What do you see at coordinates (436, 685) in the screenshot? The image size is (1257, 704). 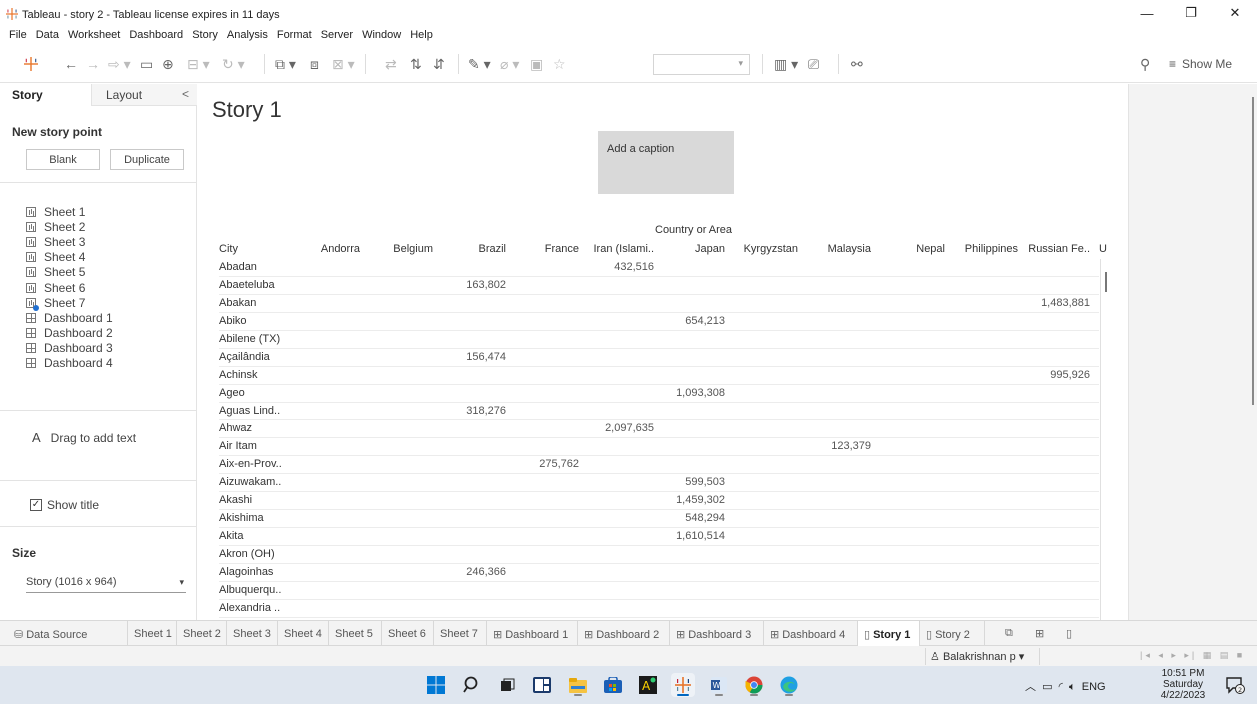 I see `windows-start-icon` at bounding box center [436, 685].